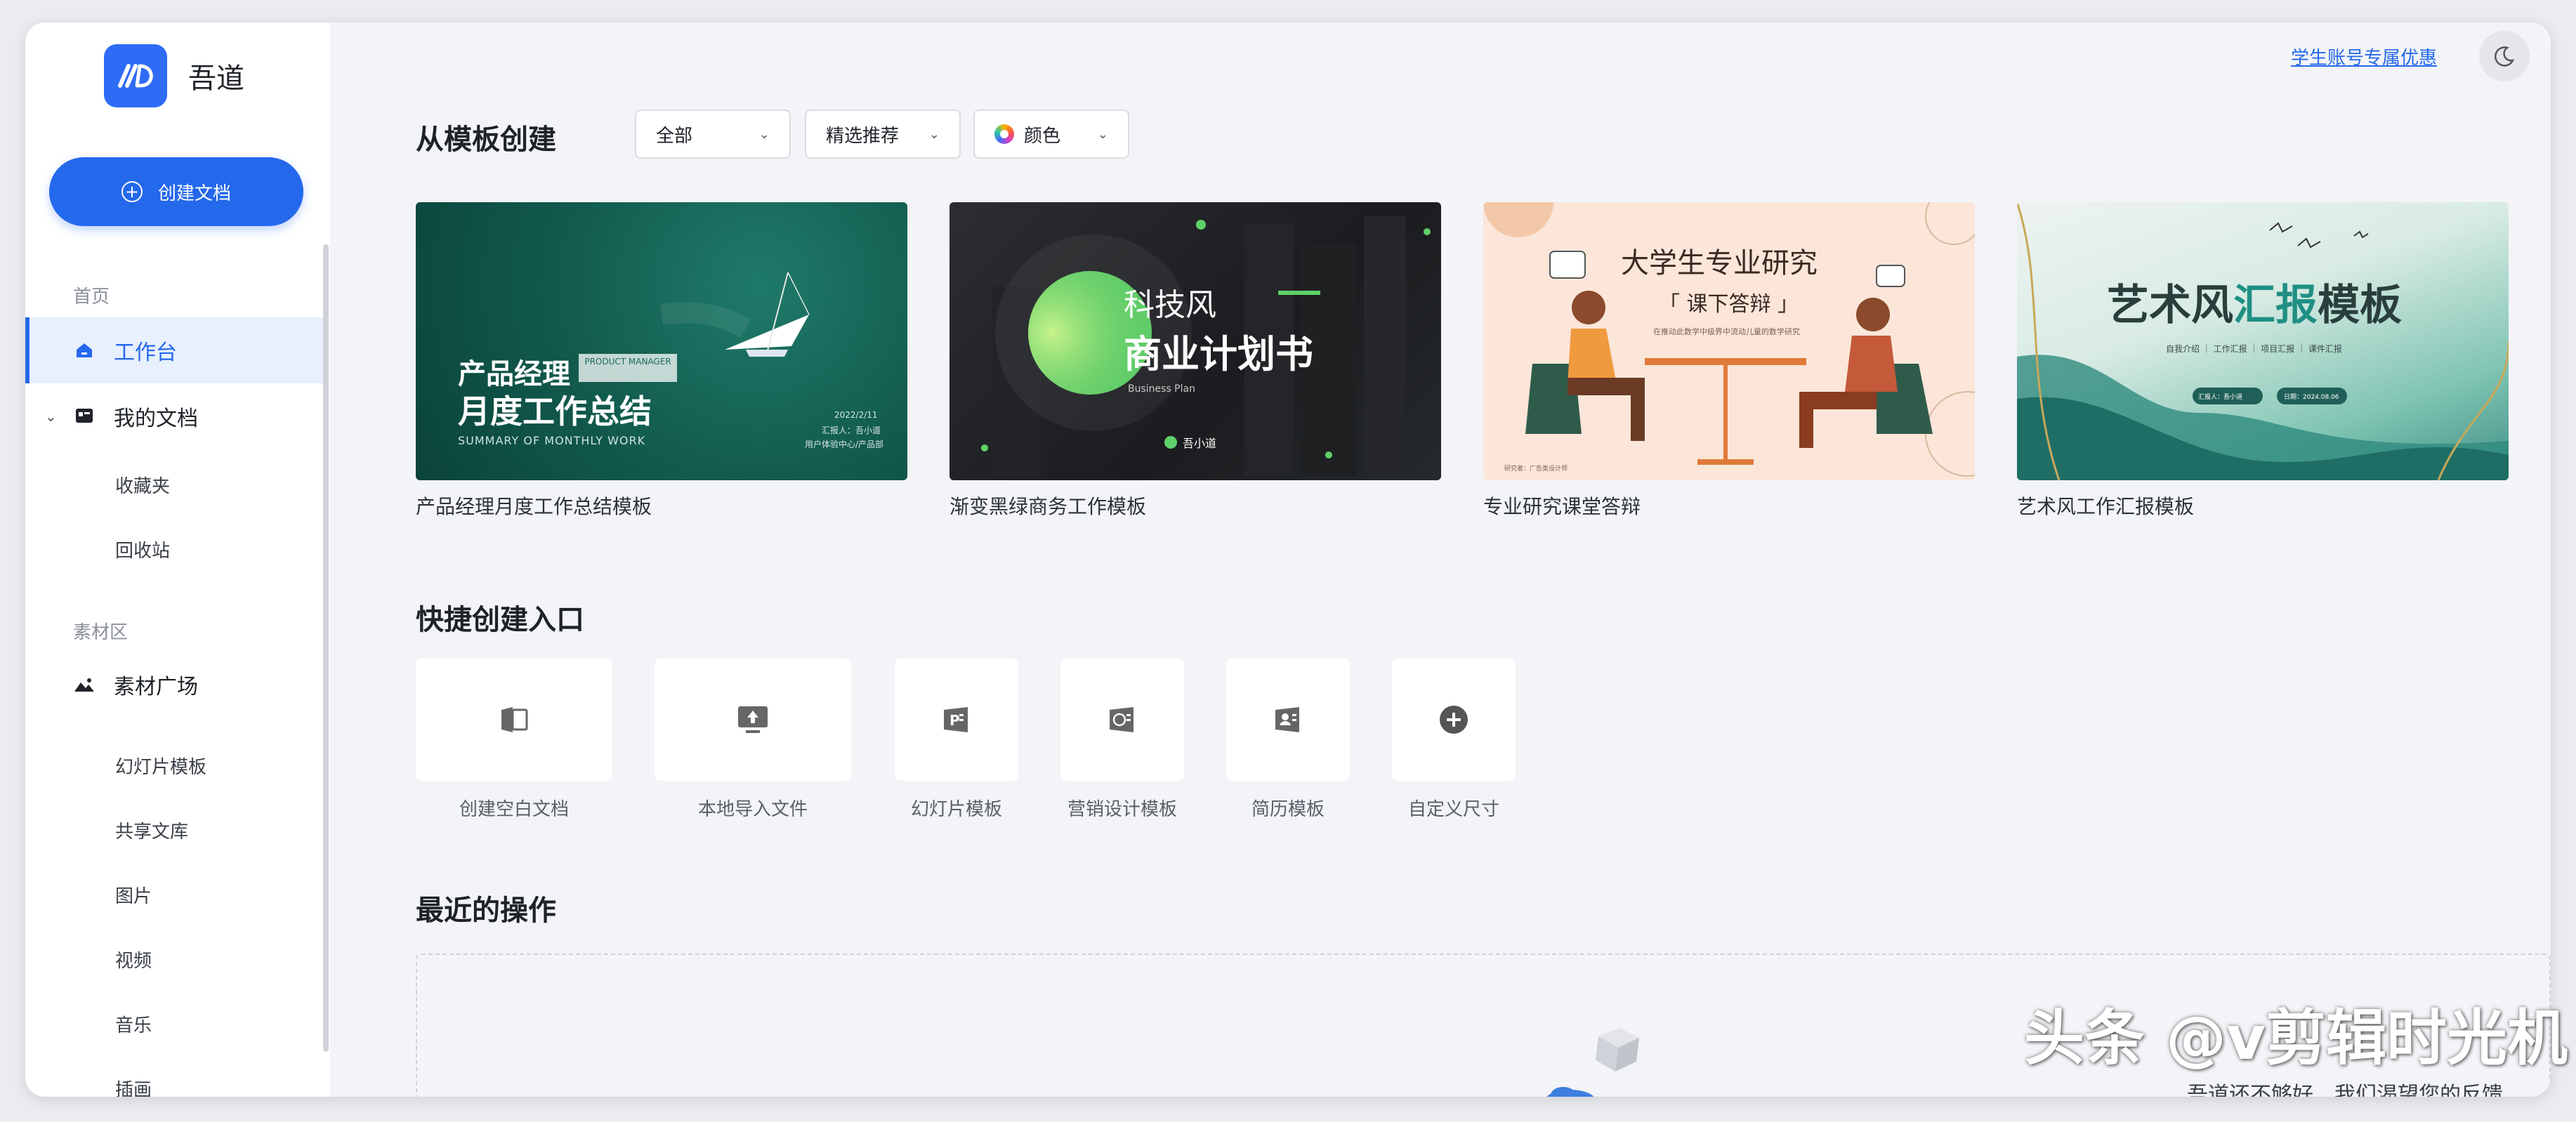 The image size is (2576, 1122). What do you see at coordinates (1170, 305) in the screenshot?
I see `thumb-title-1: 科技风` at bounding box center [1170, 305].